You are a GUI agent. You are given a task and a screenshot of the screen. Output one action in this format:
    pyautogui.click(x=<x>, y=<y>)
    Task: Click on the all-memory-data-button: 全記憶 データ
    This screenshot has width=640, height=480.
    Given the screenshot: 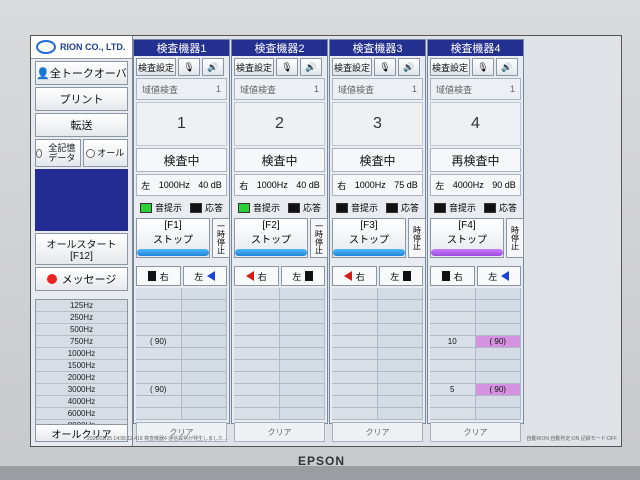 What is the action you would take?
    pyautogui.click(x=58, y=153)
    